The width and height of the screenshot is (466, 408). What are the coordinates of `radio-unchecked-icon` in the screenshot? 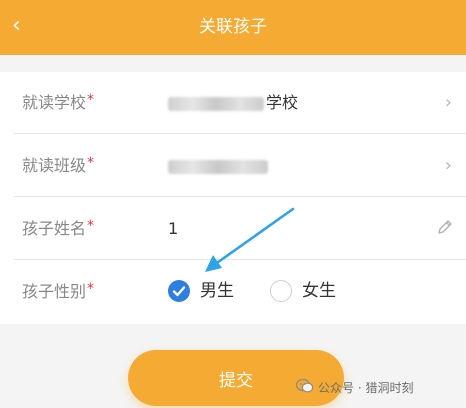 It's located at (281, 291).